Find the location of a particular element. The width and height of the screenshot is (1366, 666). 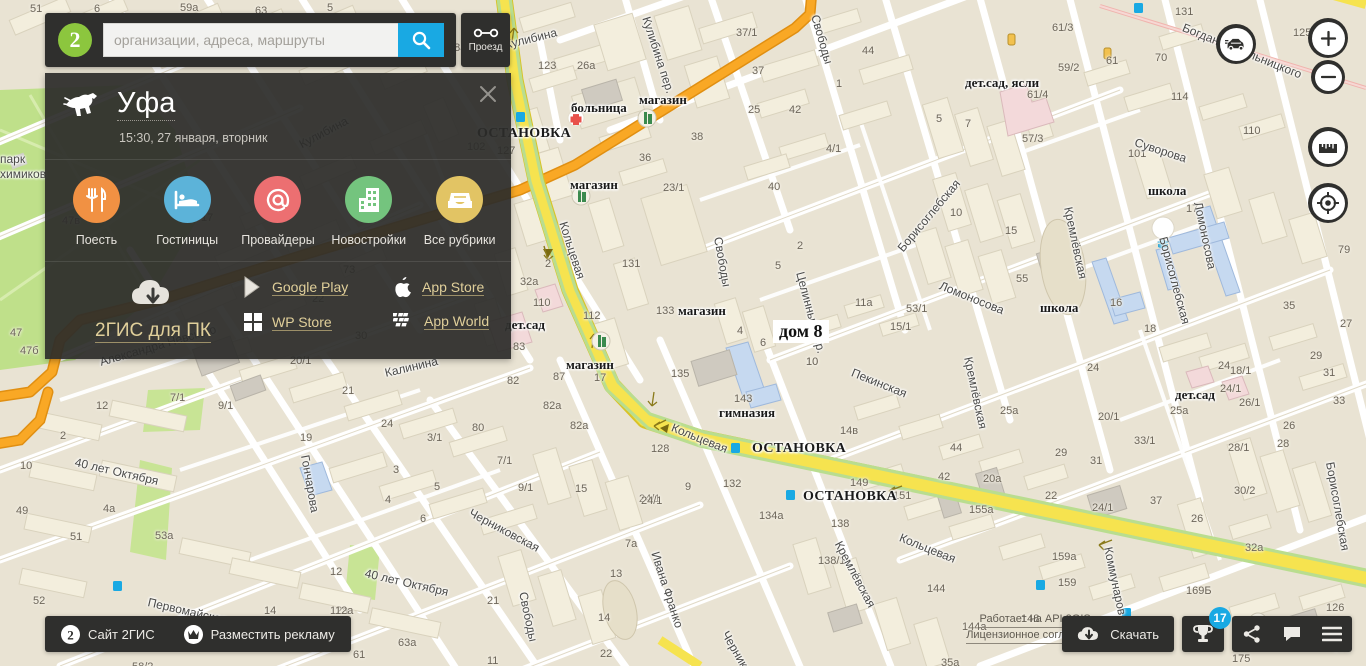

place-ad-label: Разместить рекламу is located at coordinates (272, 634).